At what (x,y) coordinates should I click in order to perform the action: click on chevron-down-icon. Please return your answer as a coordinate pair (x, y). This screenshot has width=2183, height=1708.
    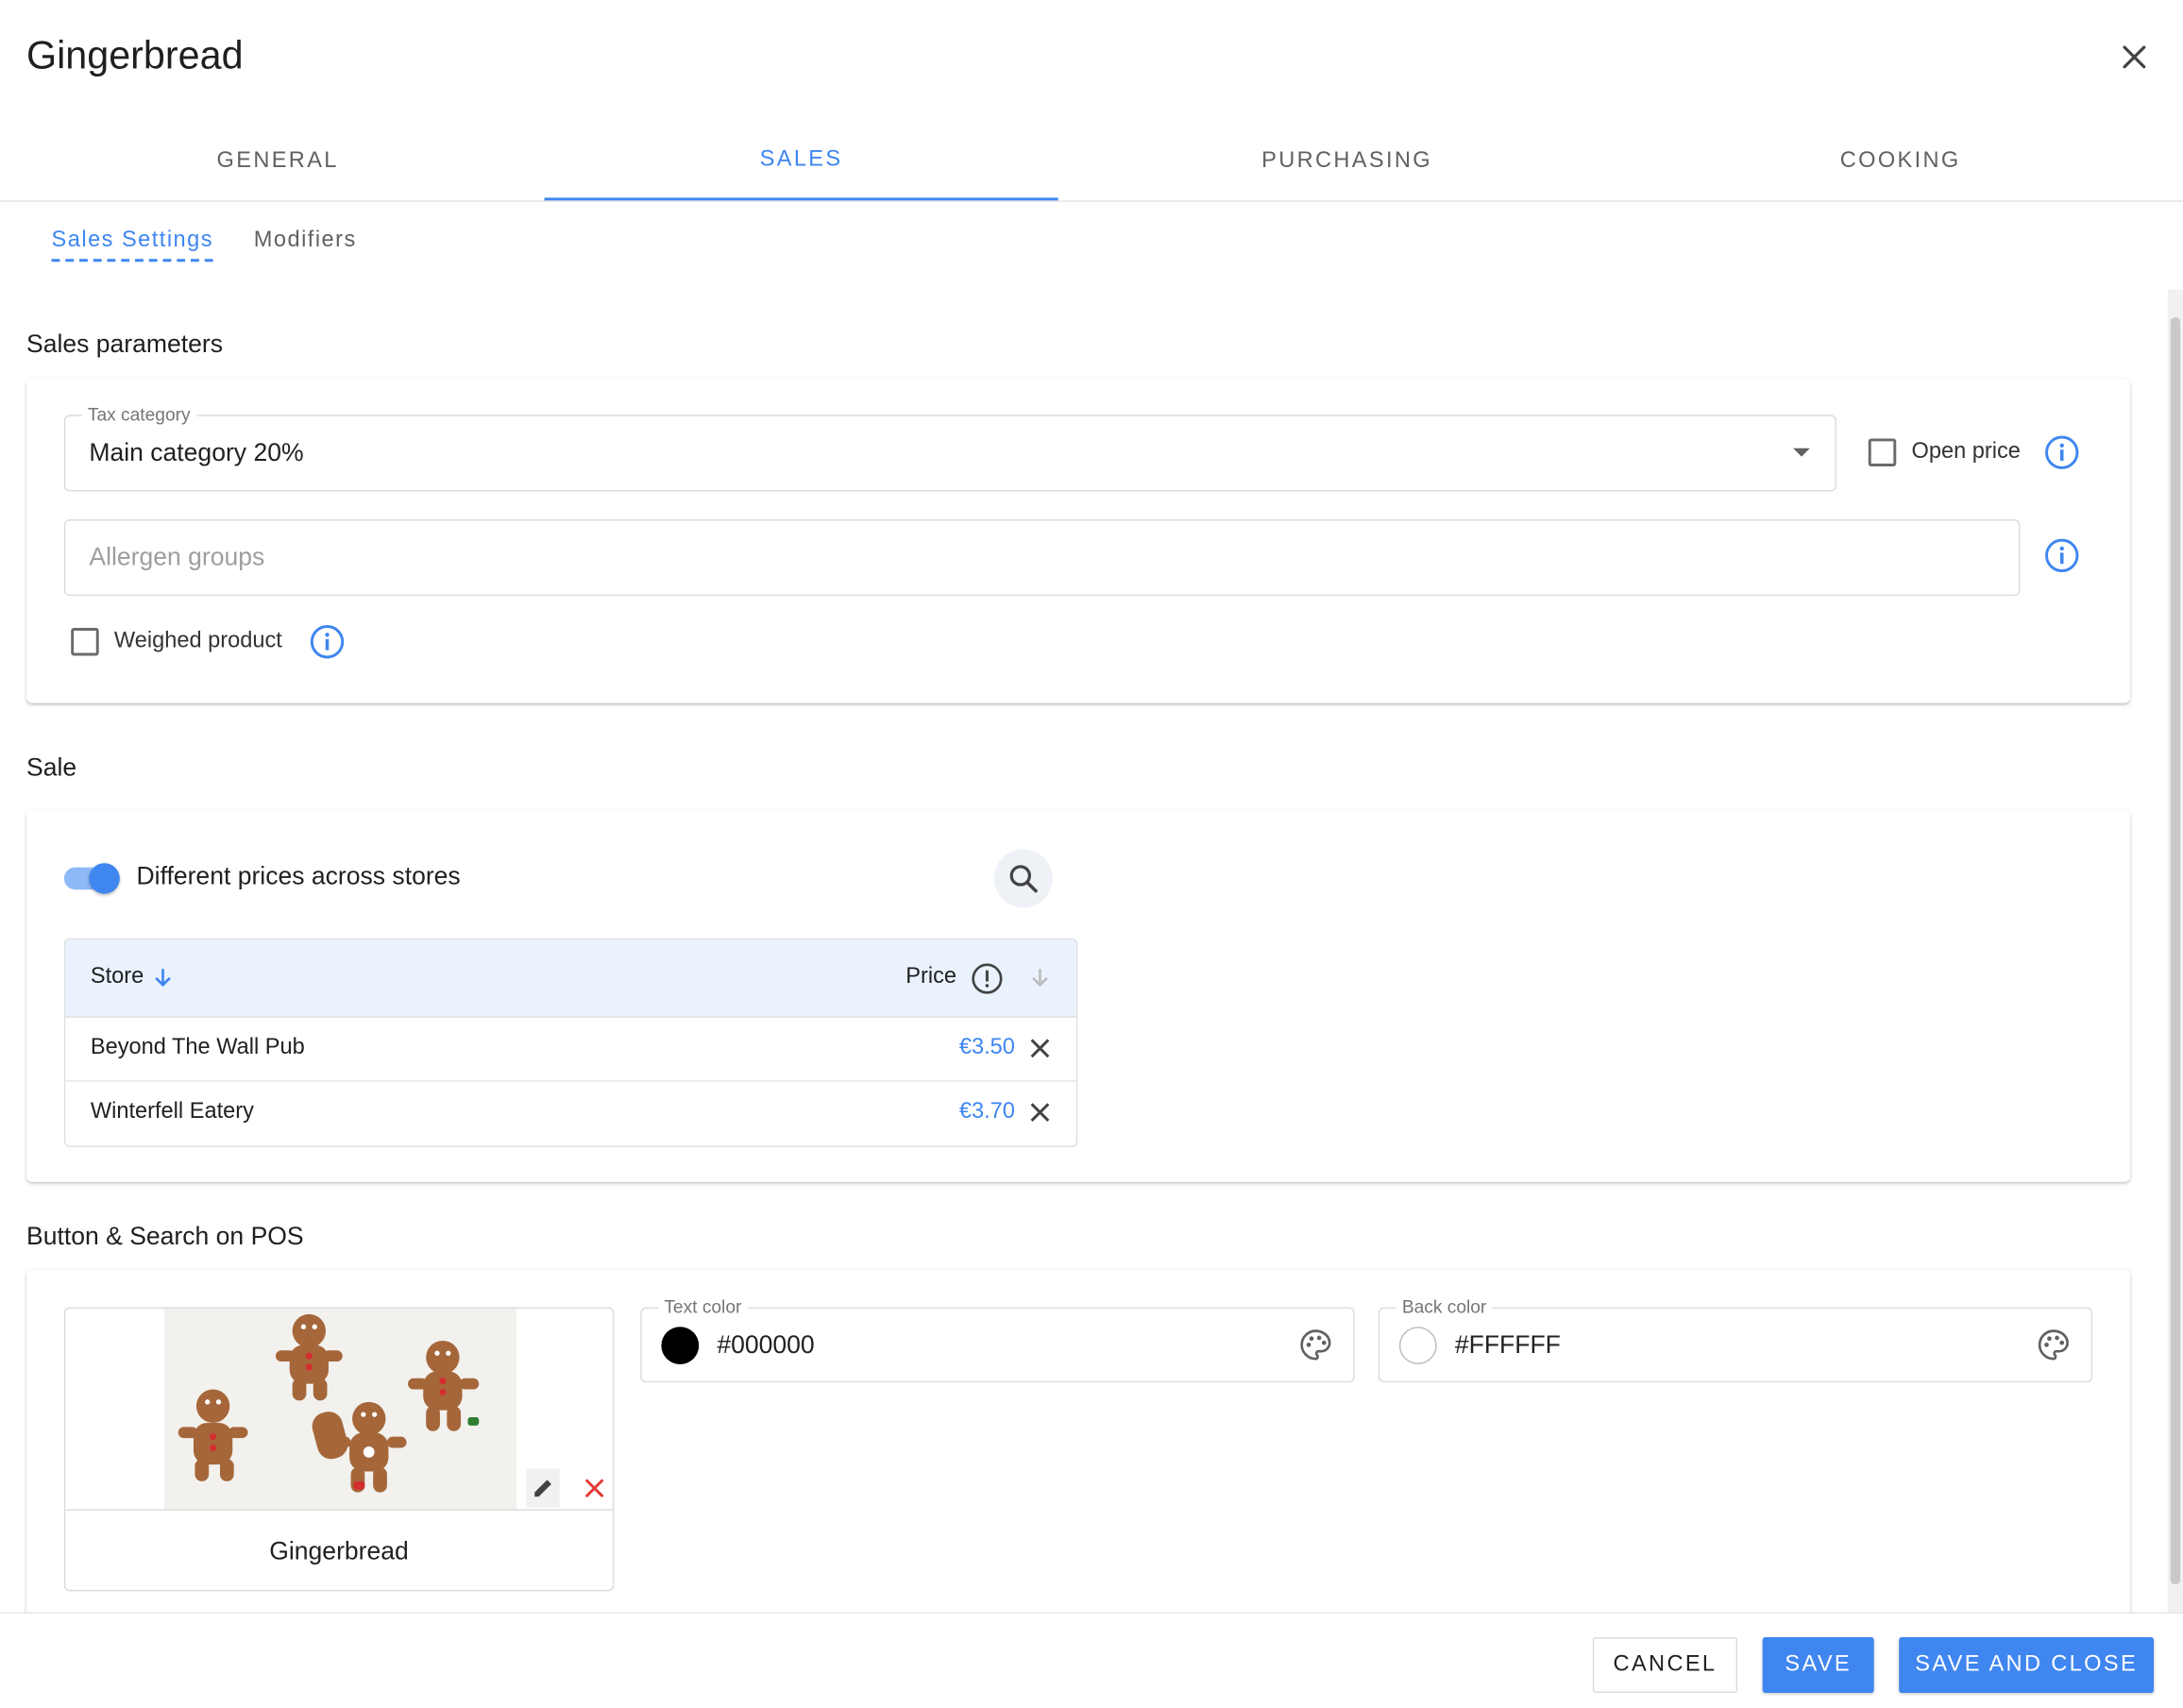
    Looking at the image, I should click on (1801, 452).